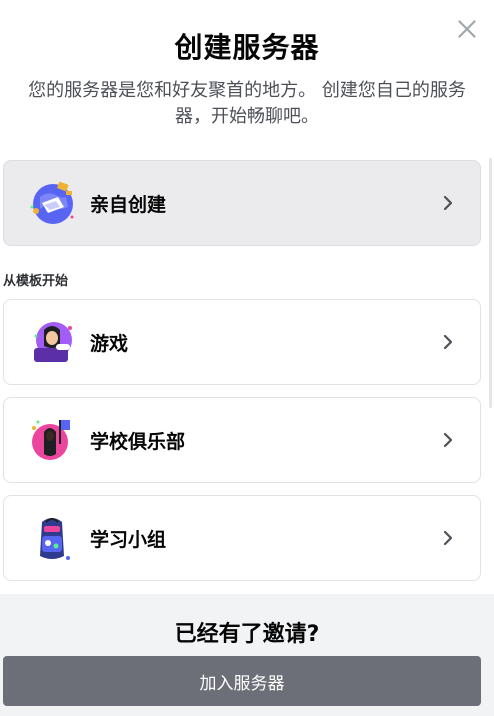 This screenshot has height=716, width=494. What do you see at coordinates (52, 342) in the screenshot?
I see `gaming-icon` at bounding box center [52, 342].